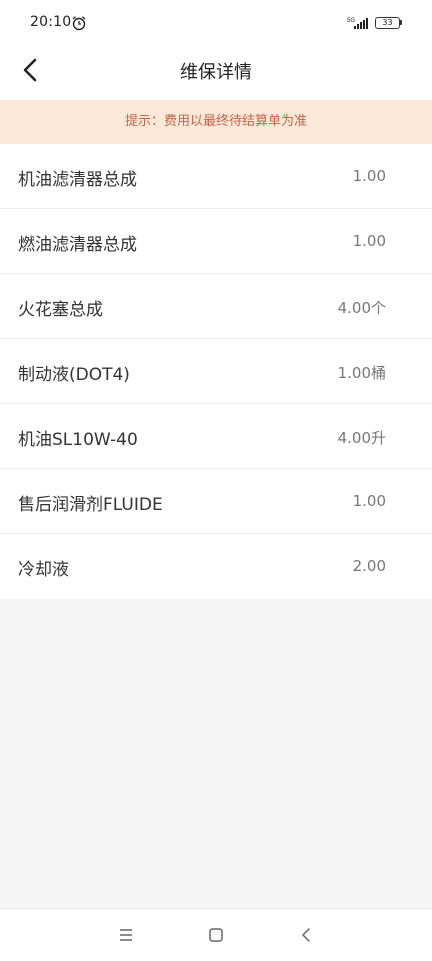  I want to click on network-type: 5G, so click(351, 21).